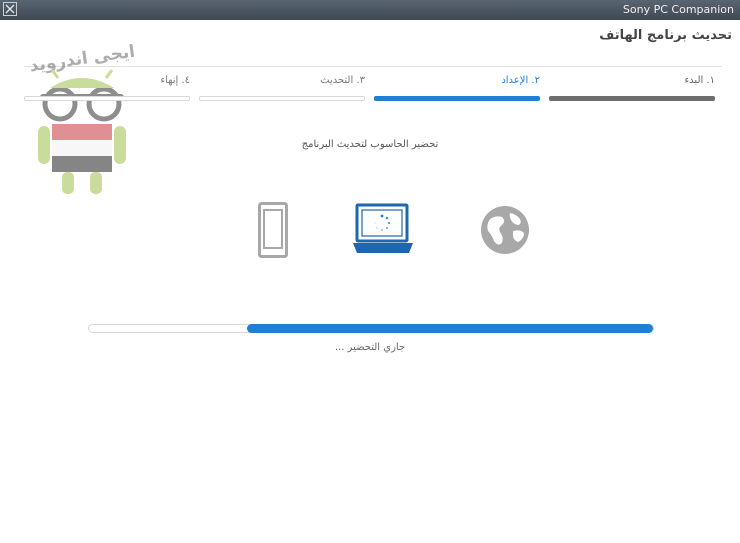  What do you see at coordinates (665, 35) in the screenshot?
I see `page-title: تحديث برنامج الهاتف` at bounding box center [665, 35].